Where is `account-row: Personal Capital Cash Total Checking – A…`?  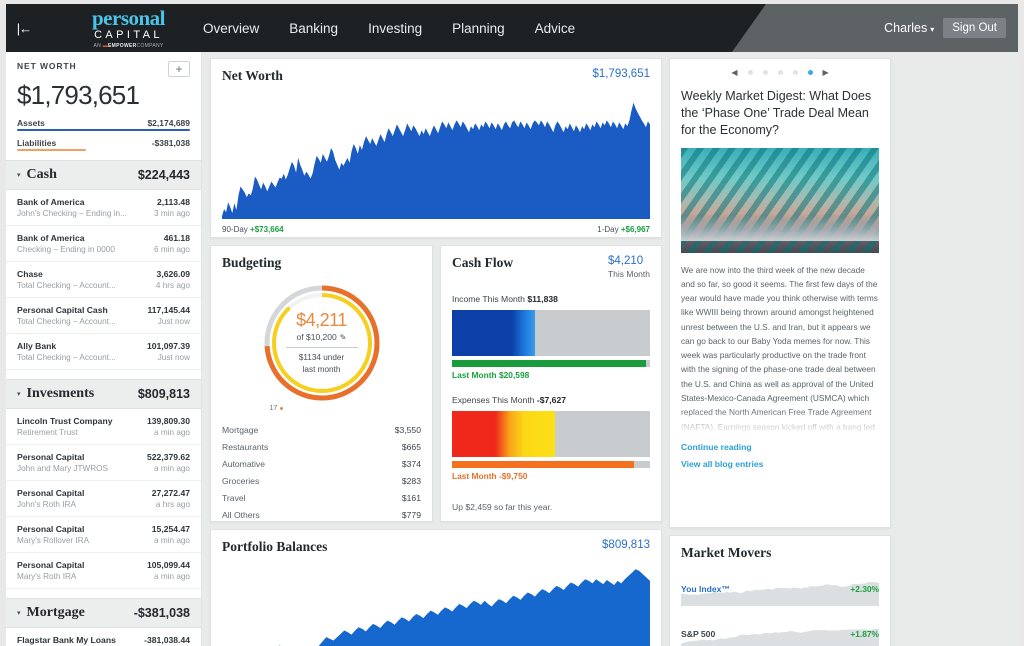
account-row: Personal Capital Cash Total Checking – A… is located at coordinates (103, 316).